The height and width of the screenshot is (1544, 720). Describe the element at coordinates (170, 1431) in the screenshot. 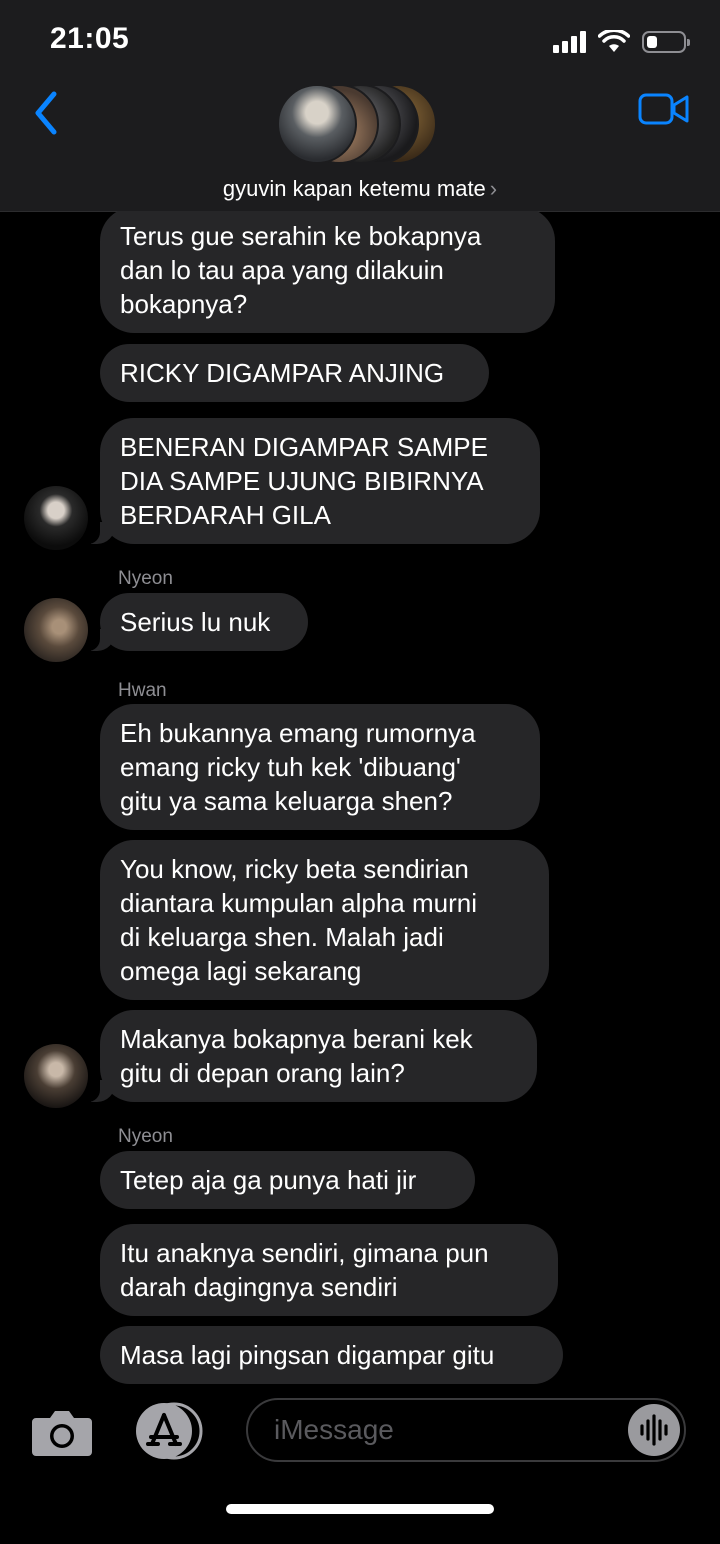

I see `app-store-button` at that location.